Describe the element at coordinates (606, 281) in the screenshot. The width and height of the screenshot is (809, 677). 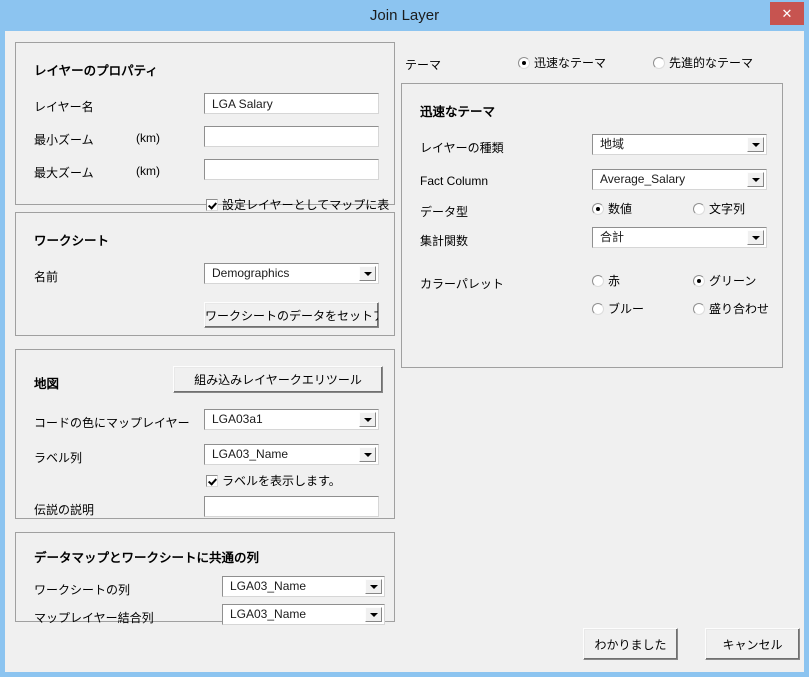
I see `radio-palette-red: 赤` at that location.